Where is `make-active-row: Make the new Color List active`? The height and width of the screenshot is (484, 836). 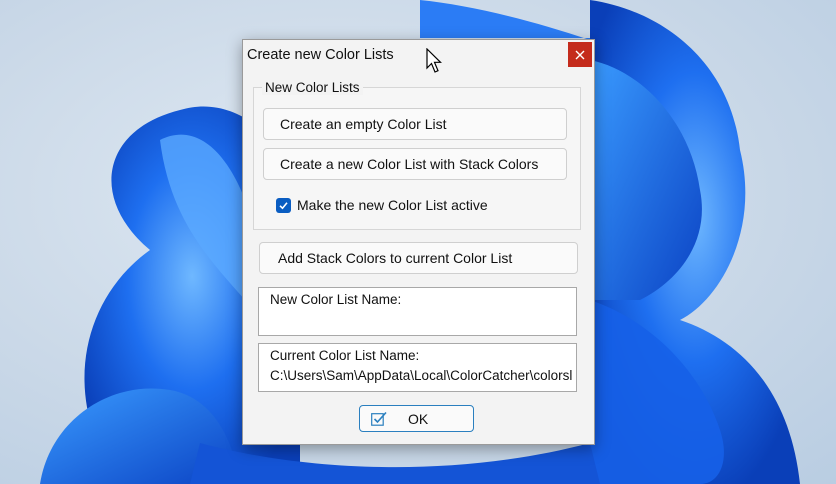
make-active-row: Make the new Color List active is located at coordinates (382, 205).